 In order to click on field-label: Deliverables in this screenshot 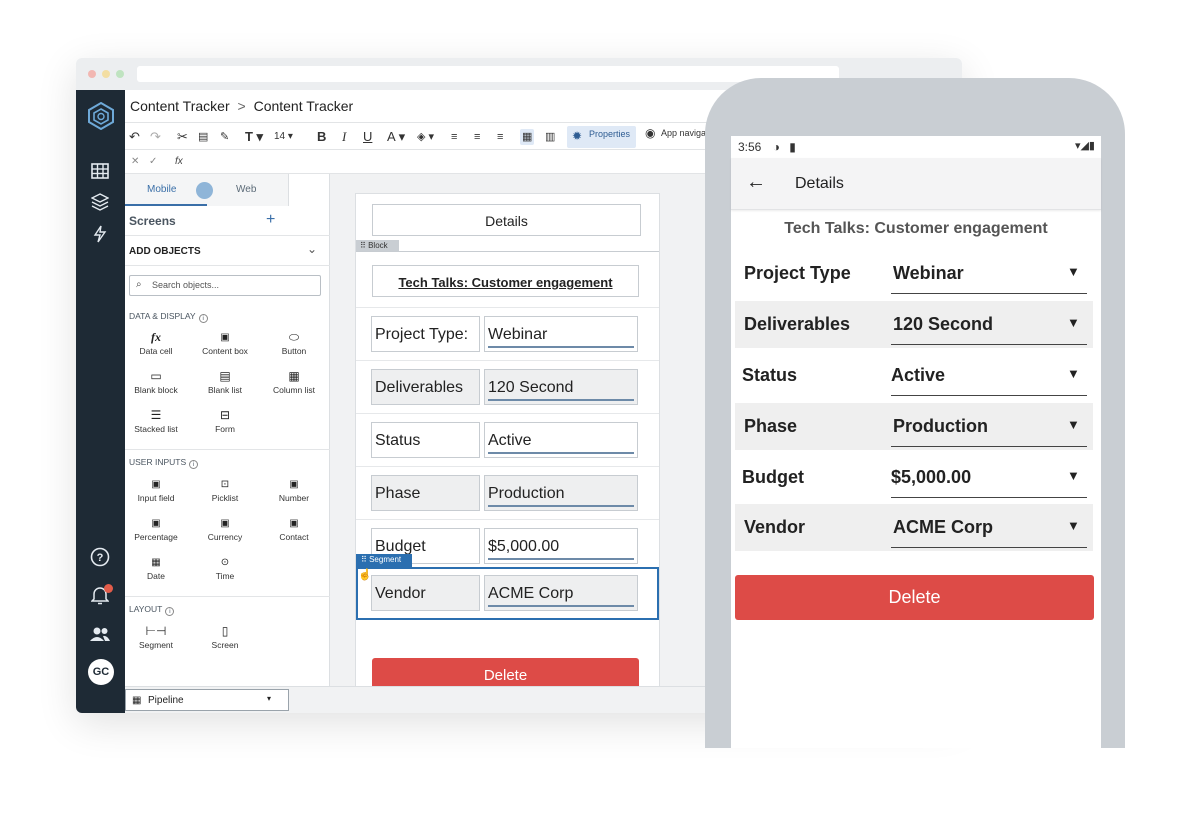, I will do `click(425, 387)`.